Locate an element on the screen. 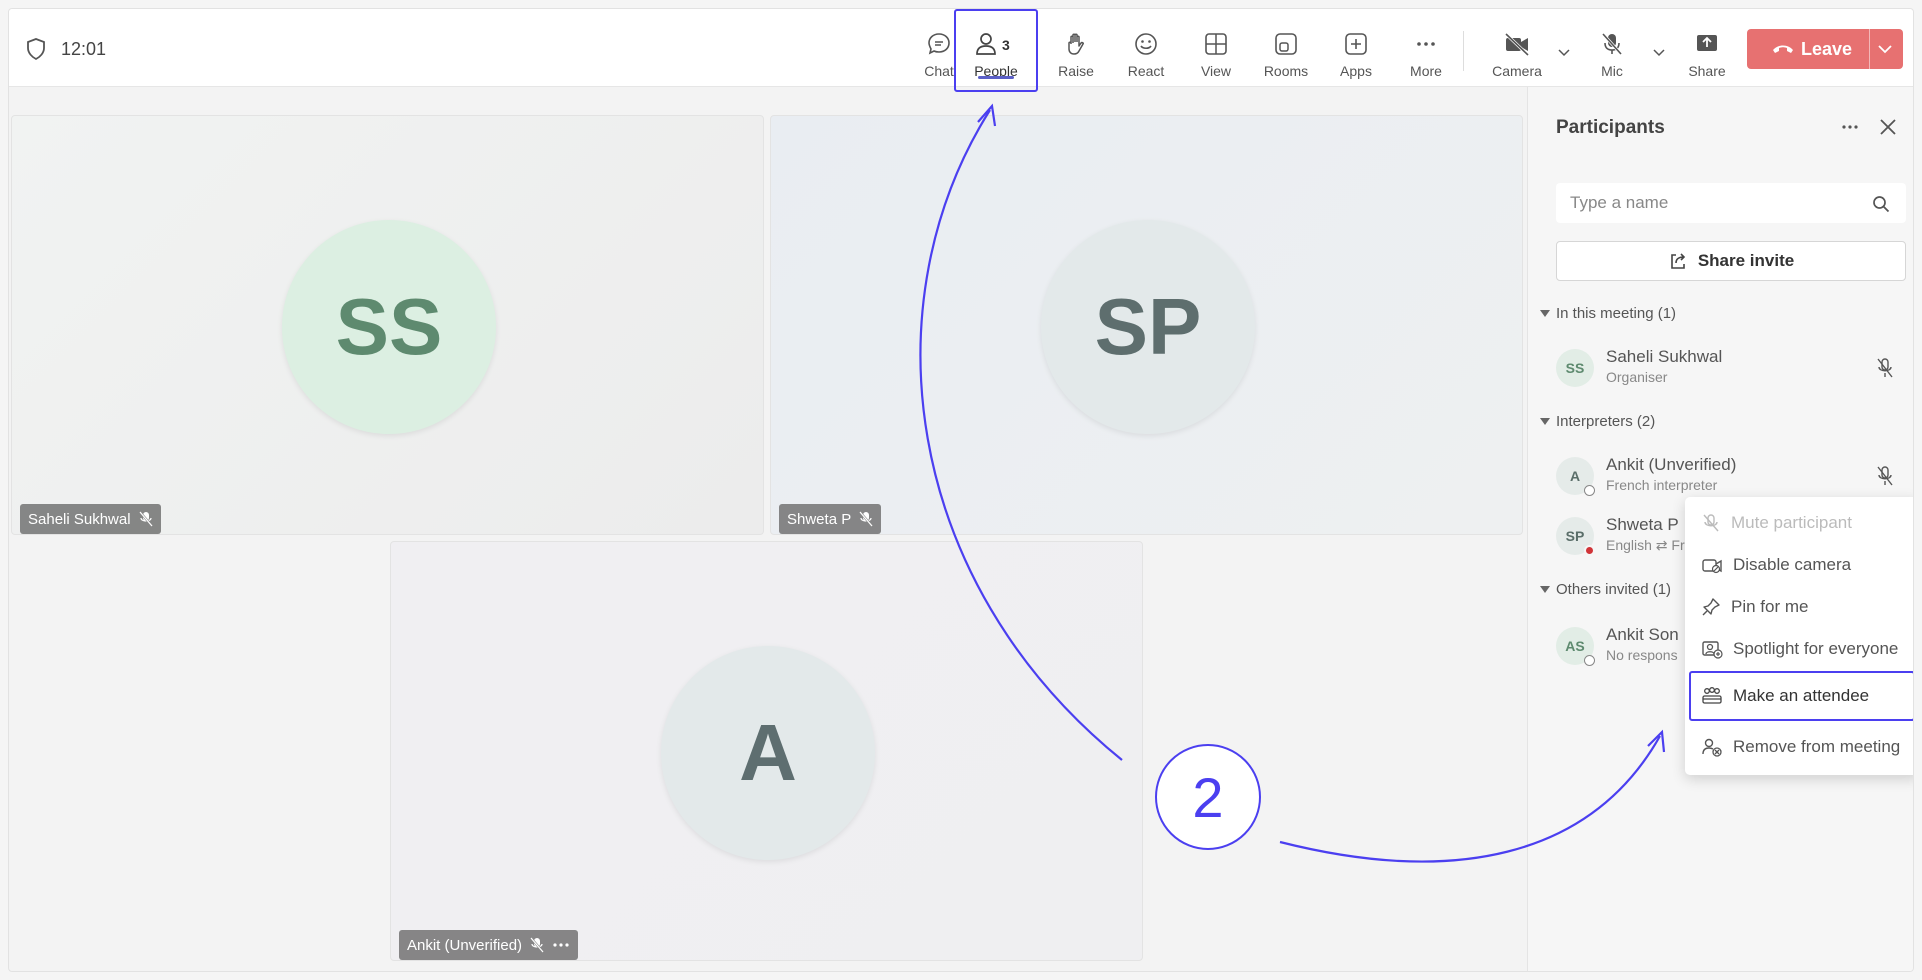  spotlight-icon is located at coordinates (1712, 650).